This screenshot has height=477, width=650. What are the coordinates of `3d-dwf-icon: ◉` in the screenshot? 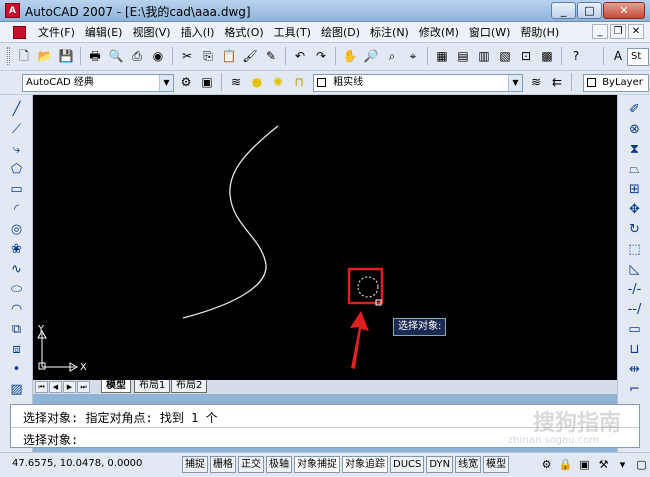 It's located at (158, 56).